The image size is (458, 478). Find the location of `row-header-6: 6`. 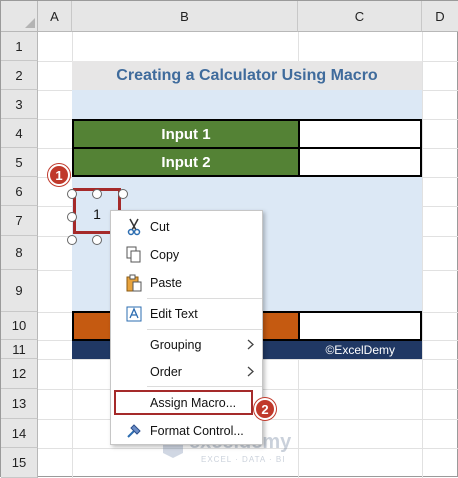

row-header-6: 6 is located at coordinates (19, 191).